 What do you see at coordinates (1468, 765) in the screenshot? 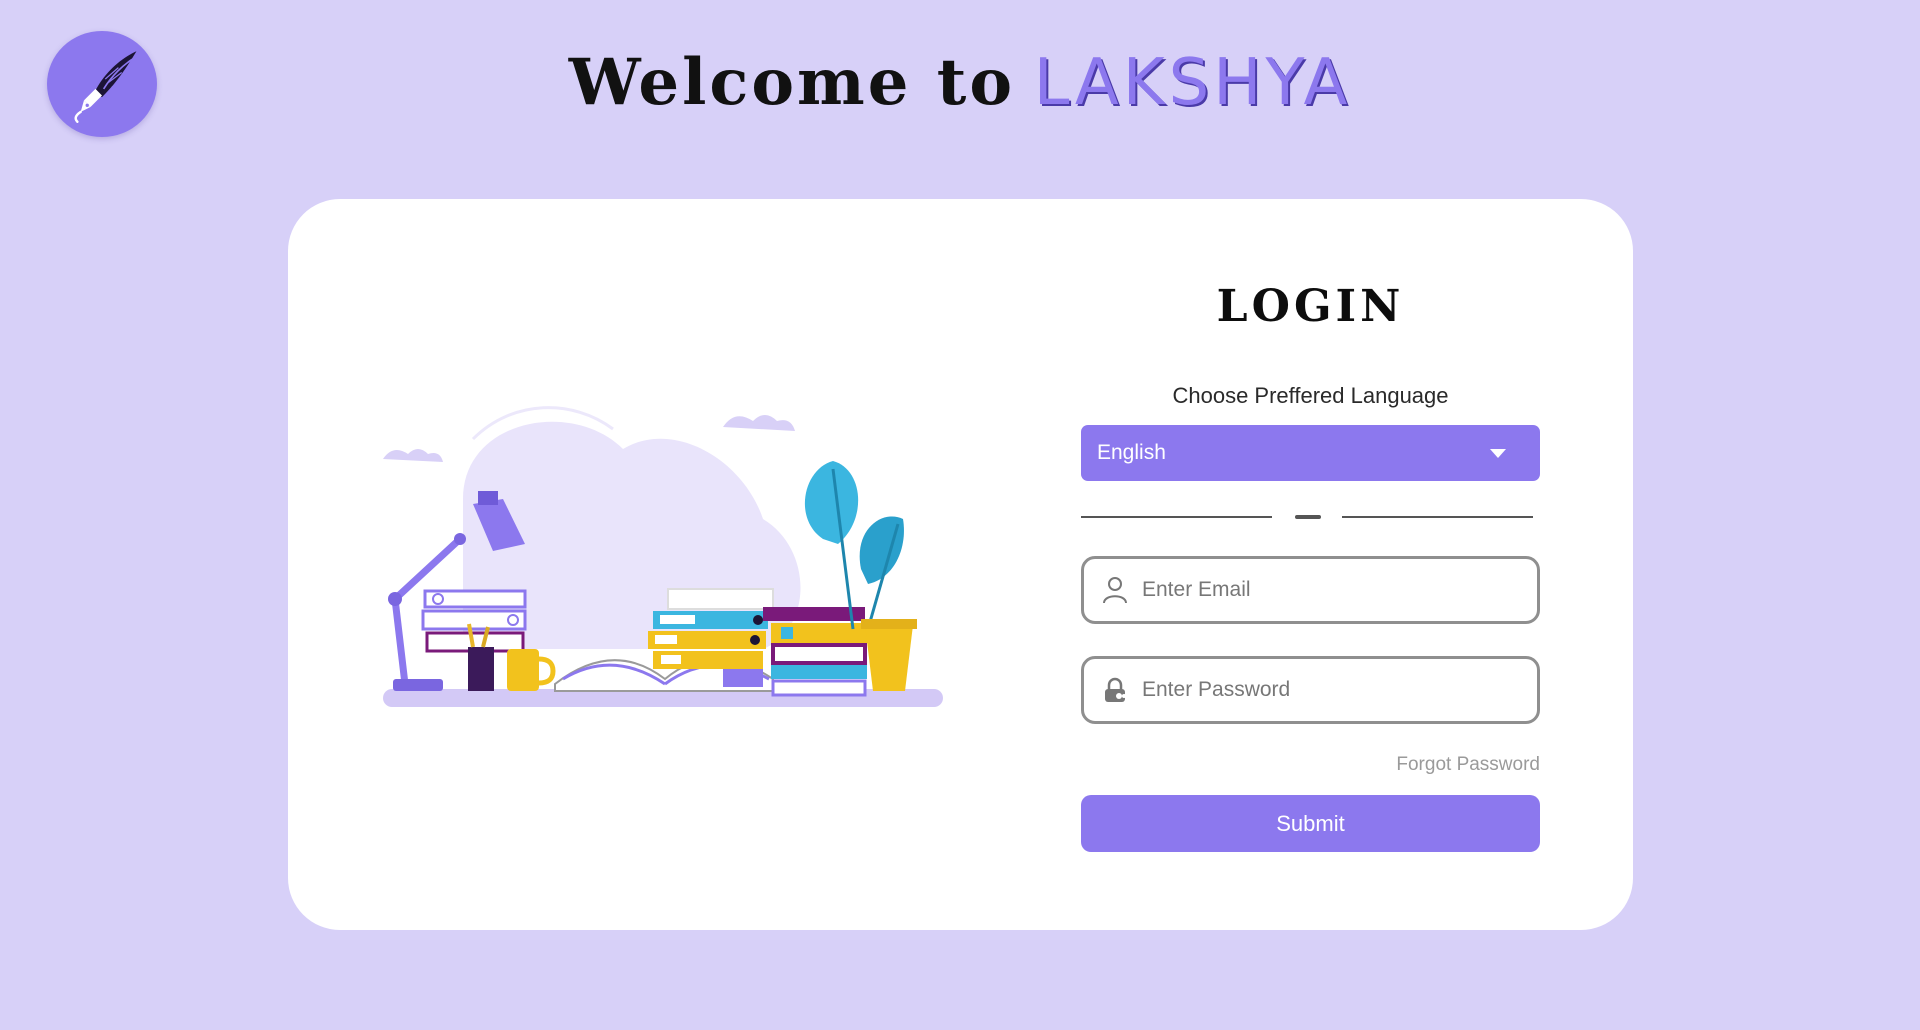
I see `forgot-password-link: Forgot Password` at bounding box center [1468, 765].